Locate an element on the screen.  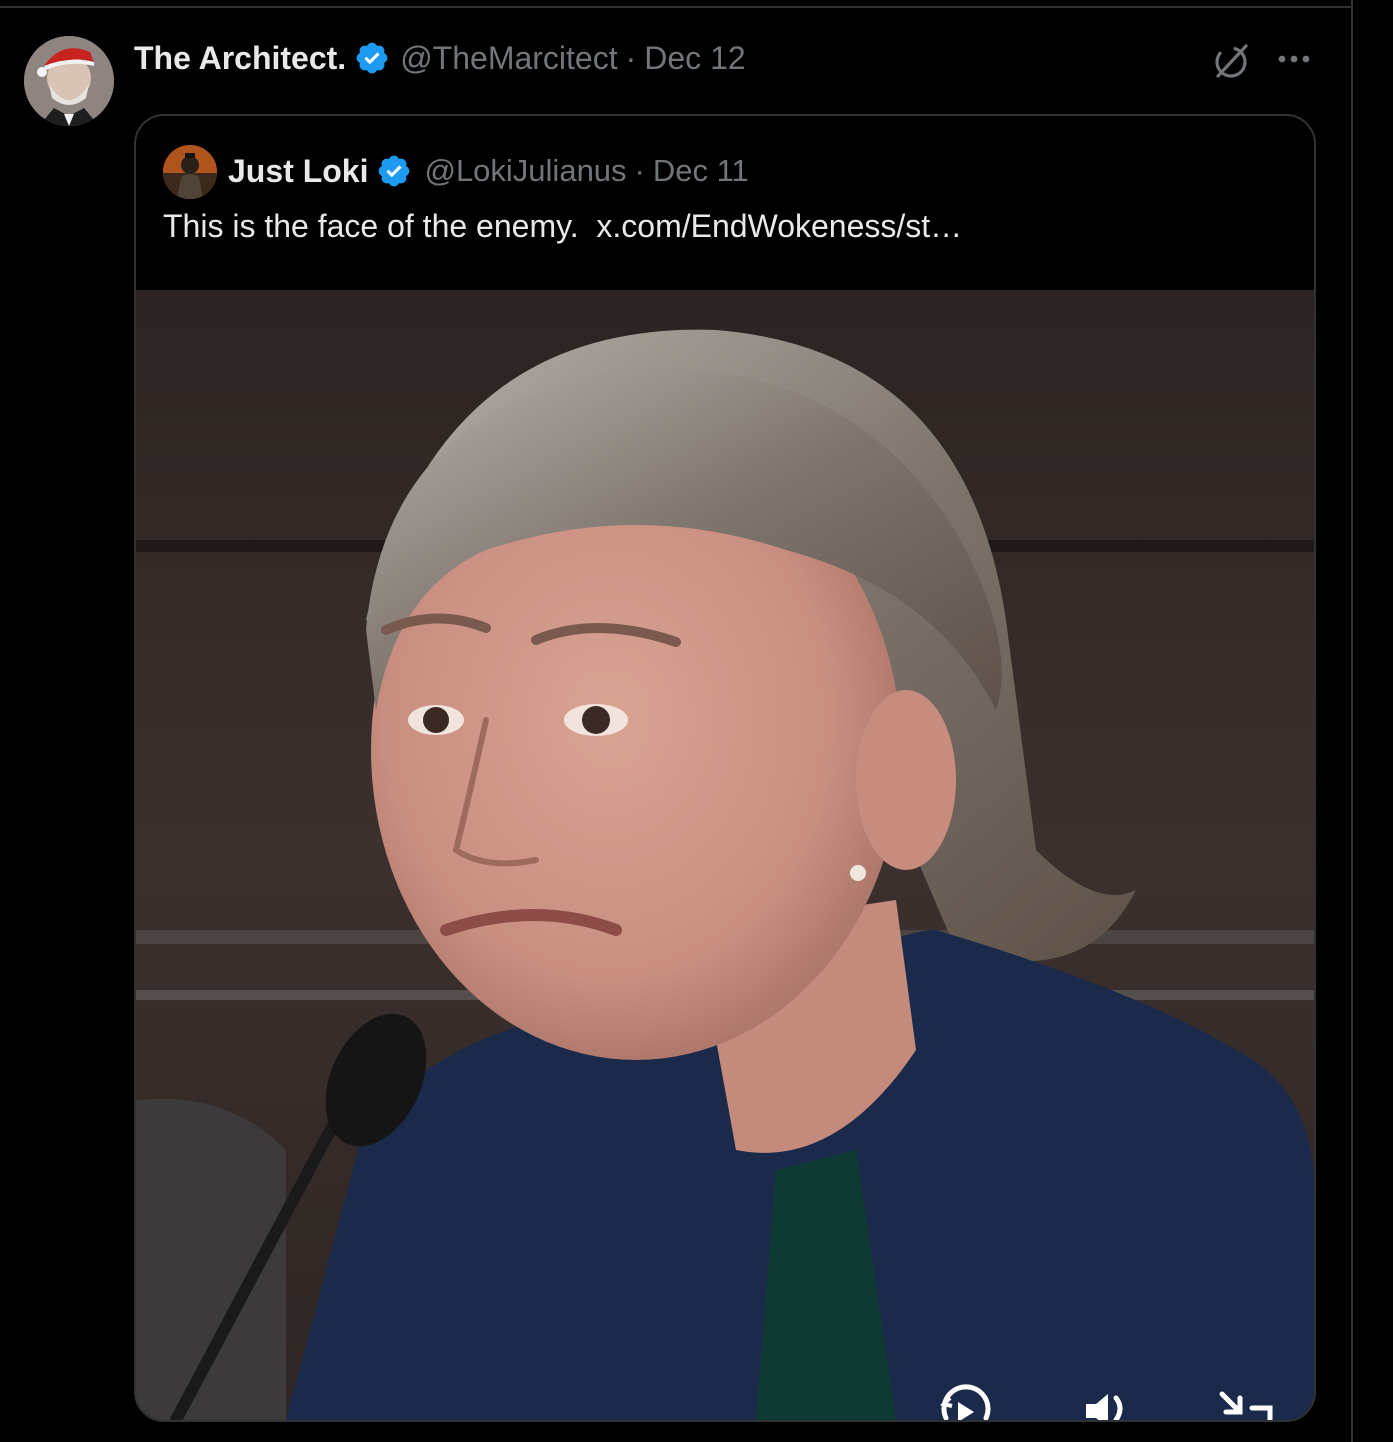
author-display-name: The Architect. is located at coordinates (240, 58).